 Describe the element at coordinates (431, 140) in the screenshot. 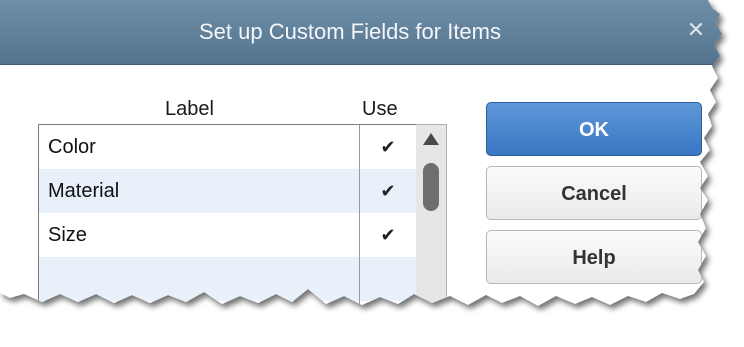

I see `scroll-up-arrow-icon` at that location.